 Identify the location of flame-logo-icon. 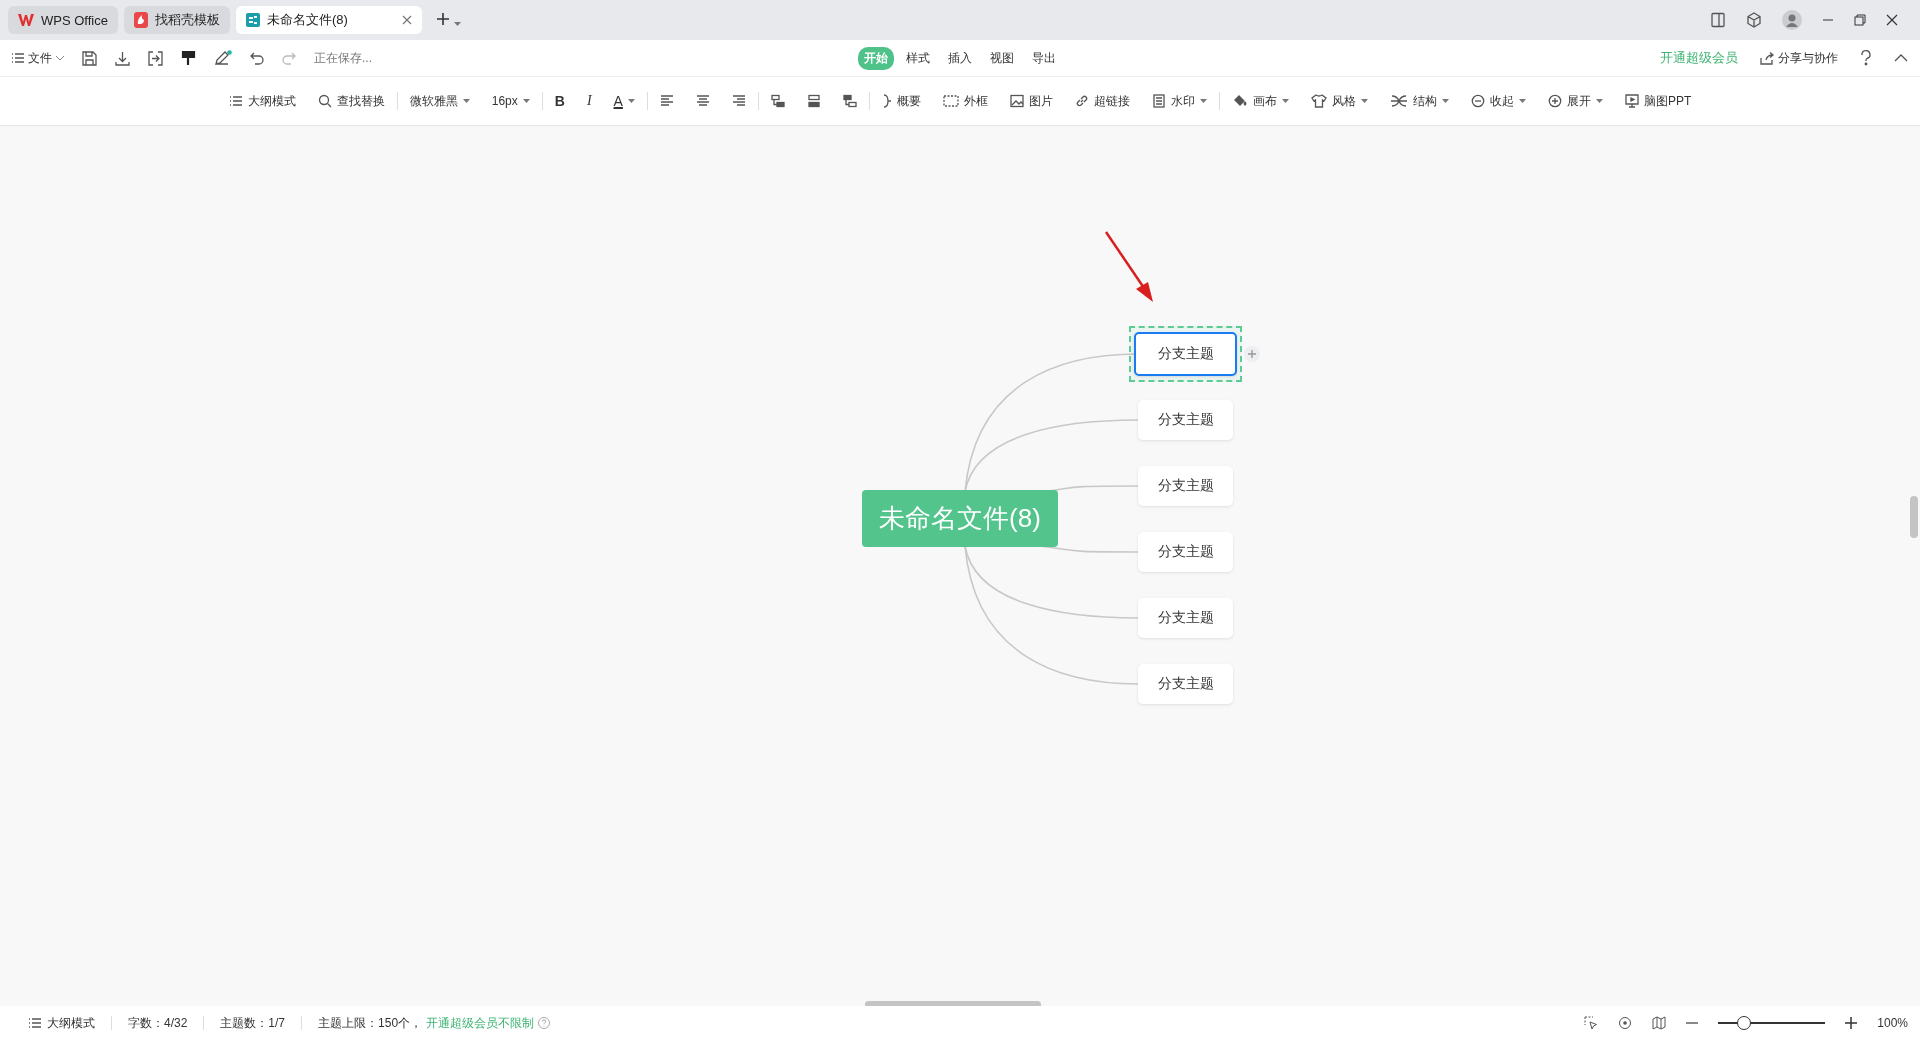
(140, 20).